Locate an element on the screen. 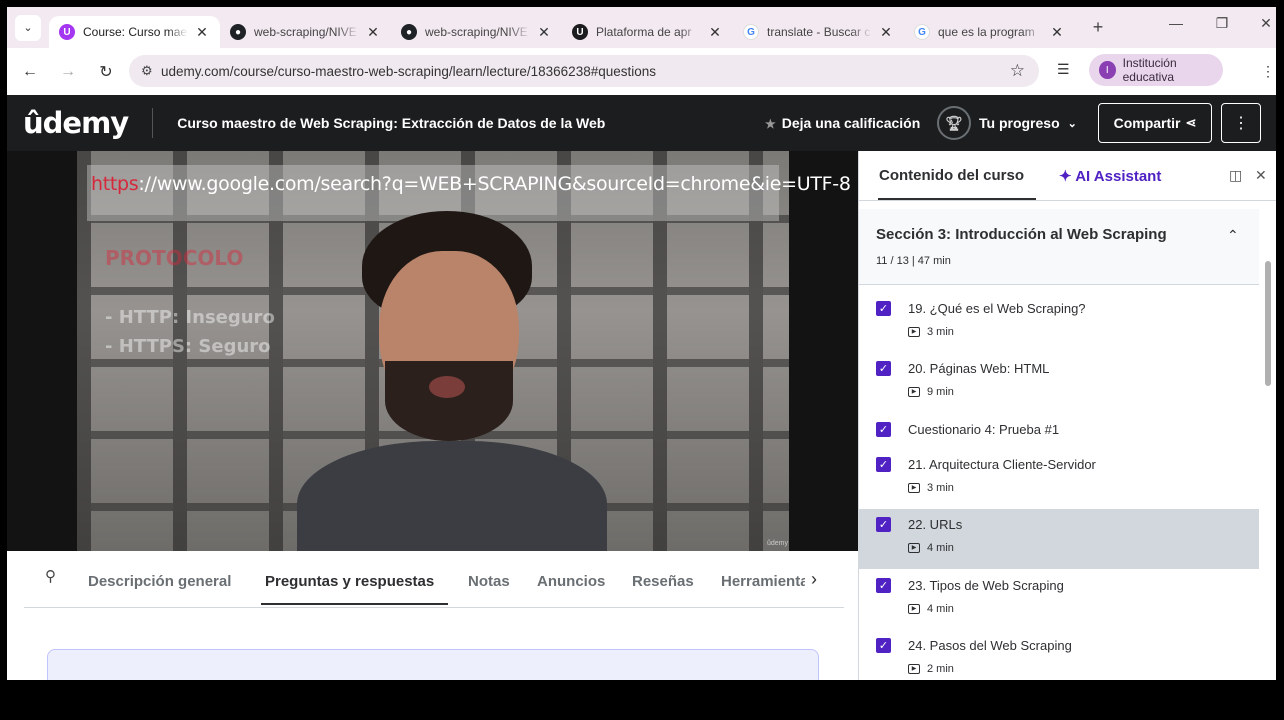 This screenshot has height=720, width=1284. duration-text: 2 min is located at coordinates (940, 669).